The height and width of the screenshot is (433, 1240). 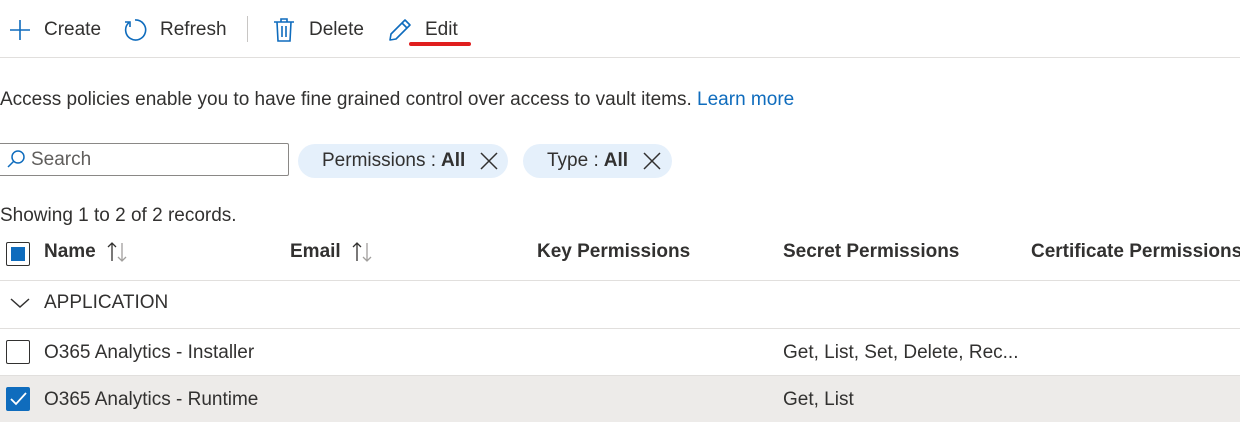 I want to click on group-label: APPLICATION, so click(x=106, y=302).